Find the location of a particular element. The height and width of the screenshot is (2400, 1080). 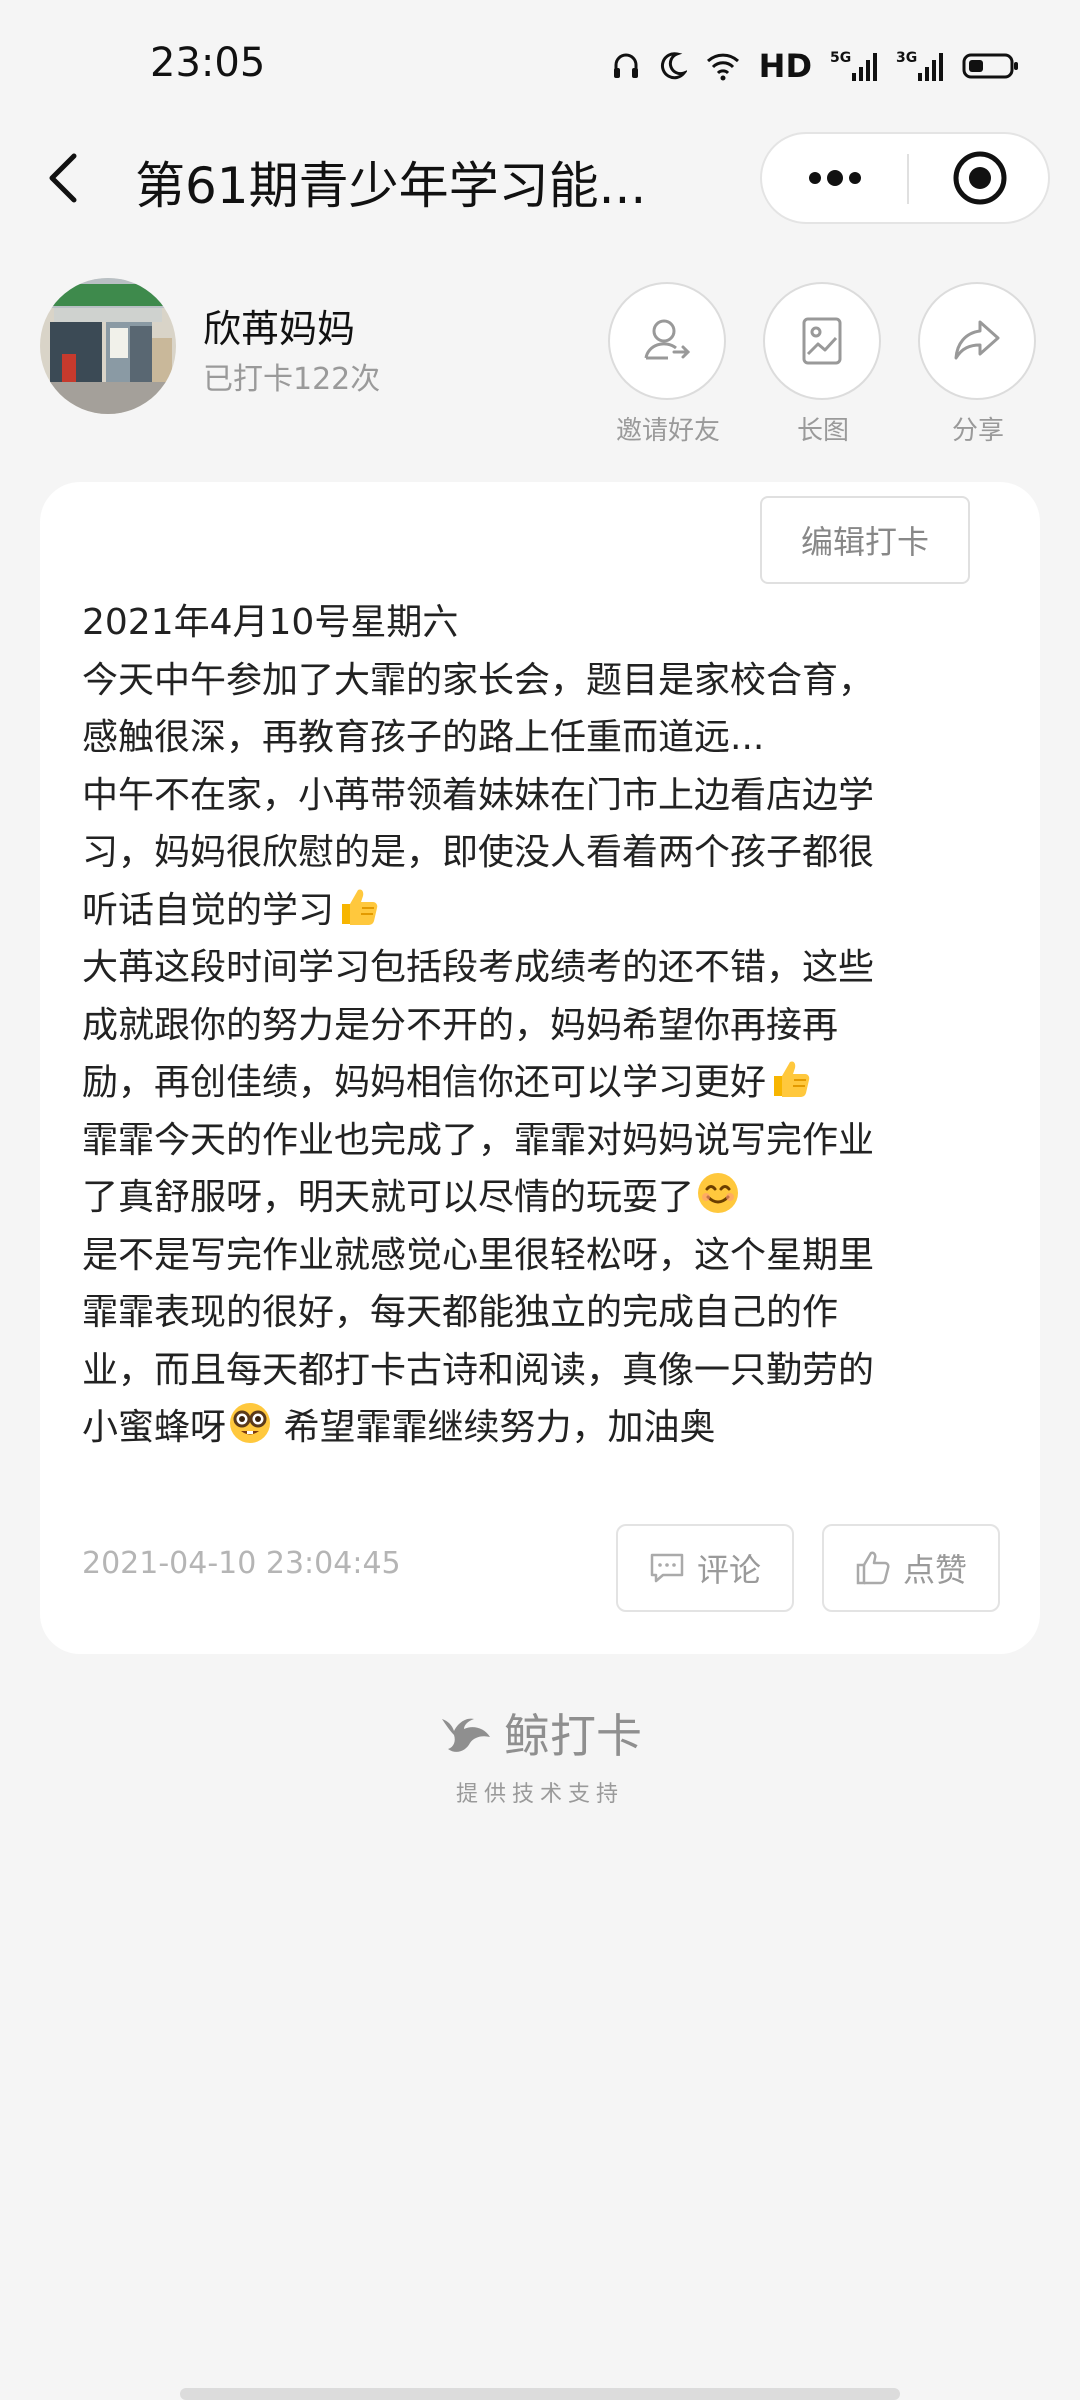

profile-row: 欣苒妈妈 已打卡122次 邀请好友 长图 分享 is located at coordinates (540, 365).